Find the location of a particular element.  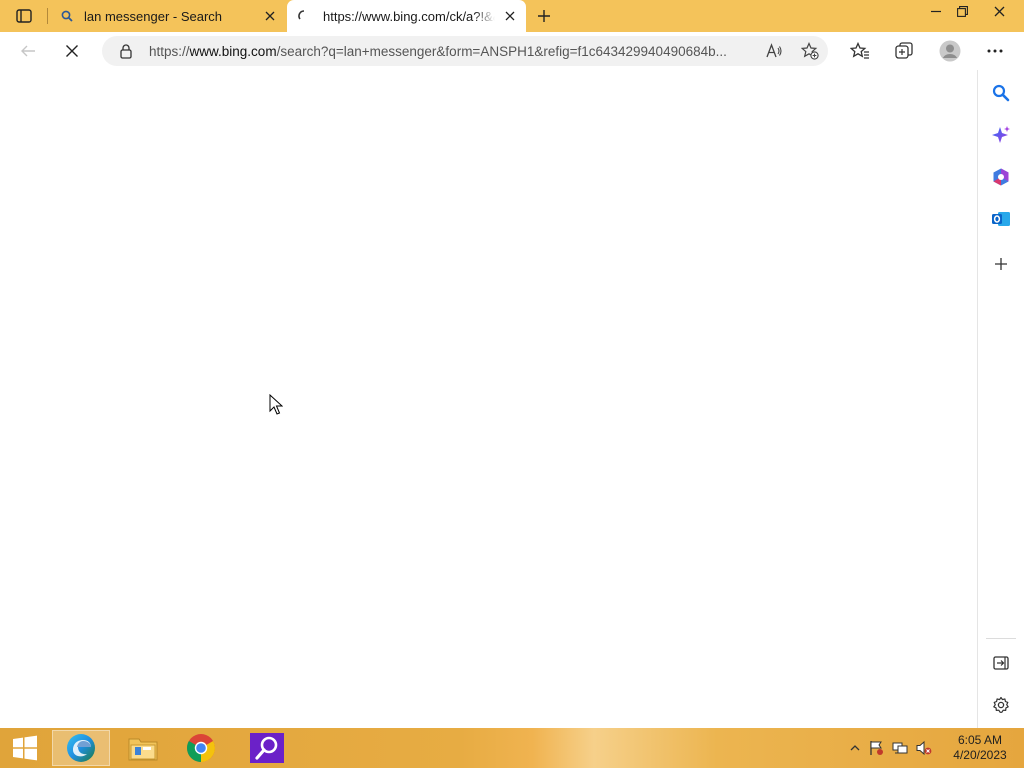

discover-icon is located at coordinates (1001, 134).